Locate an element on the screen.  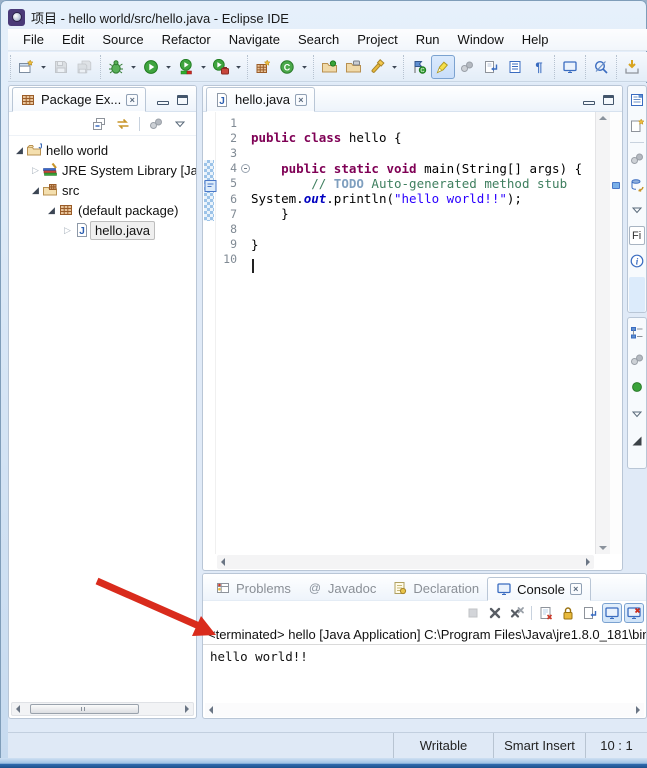
scroll-up-icon is located at coordinates (603, 118).